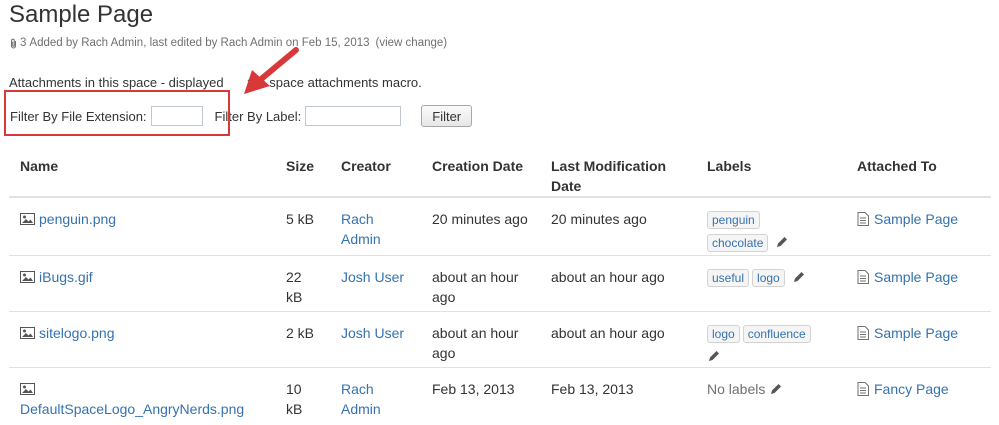  What do you see at coordinates (132, 409) in the screenshot?
I see `attachment-link: DefaultSpaceLogo_AngryNerds.png` at bounding box center [132, 409].